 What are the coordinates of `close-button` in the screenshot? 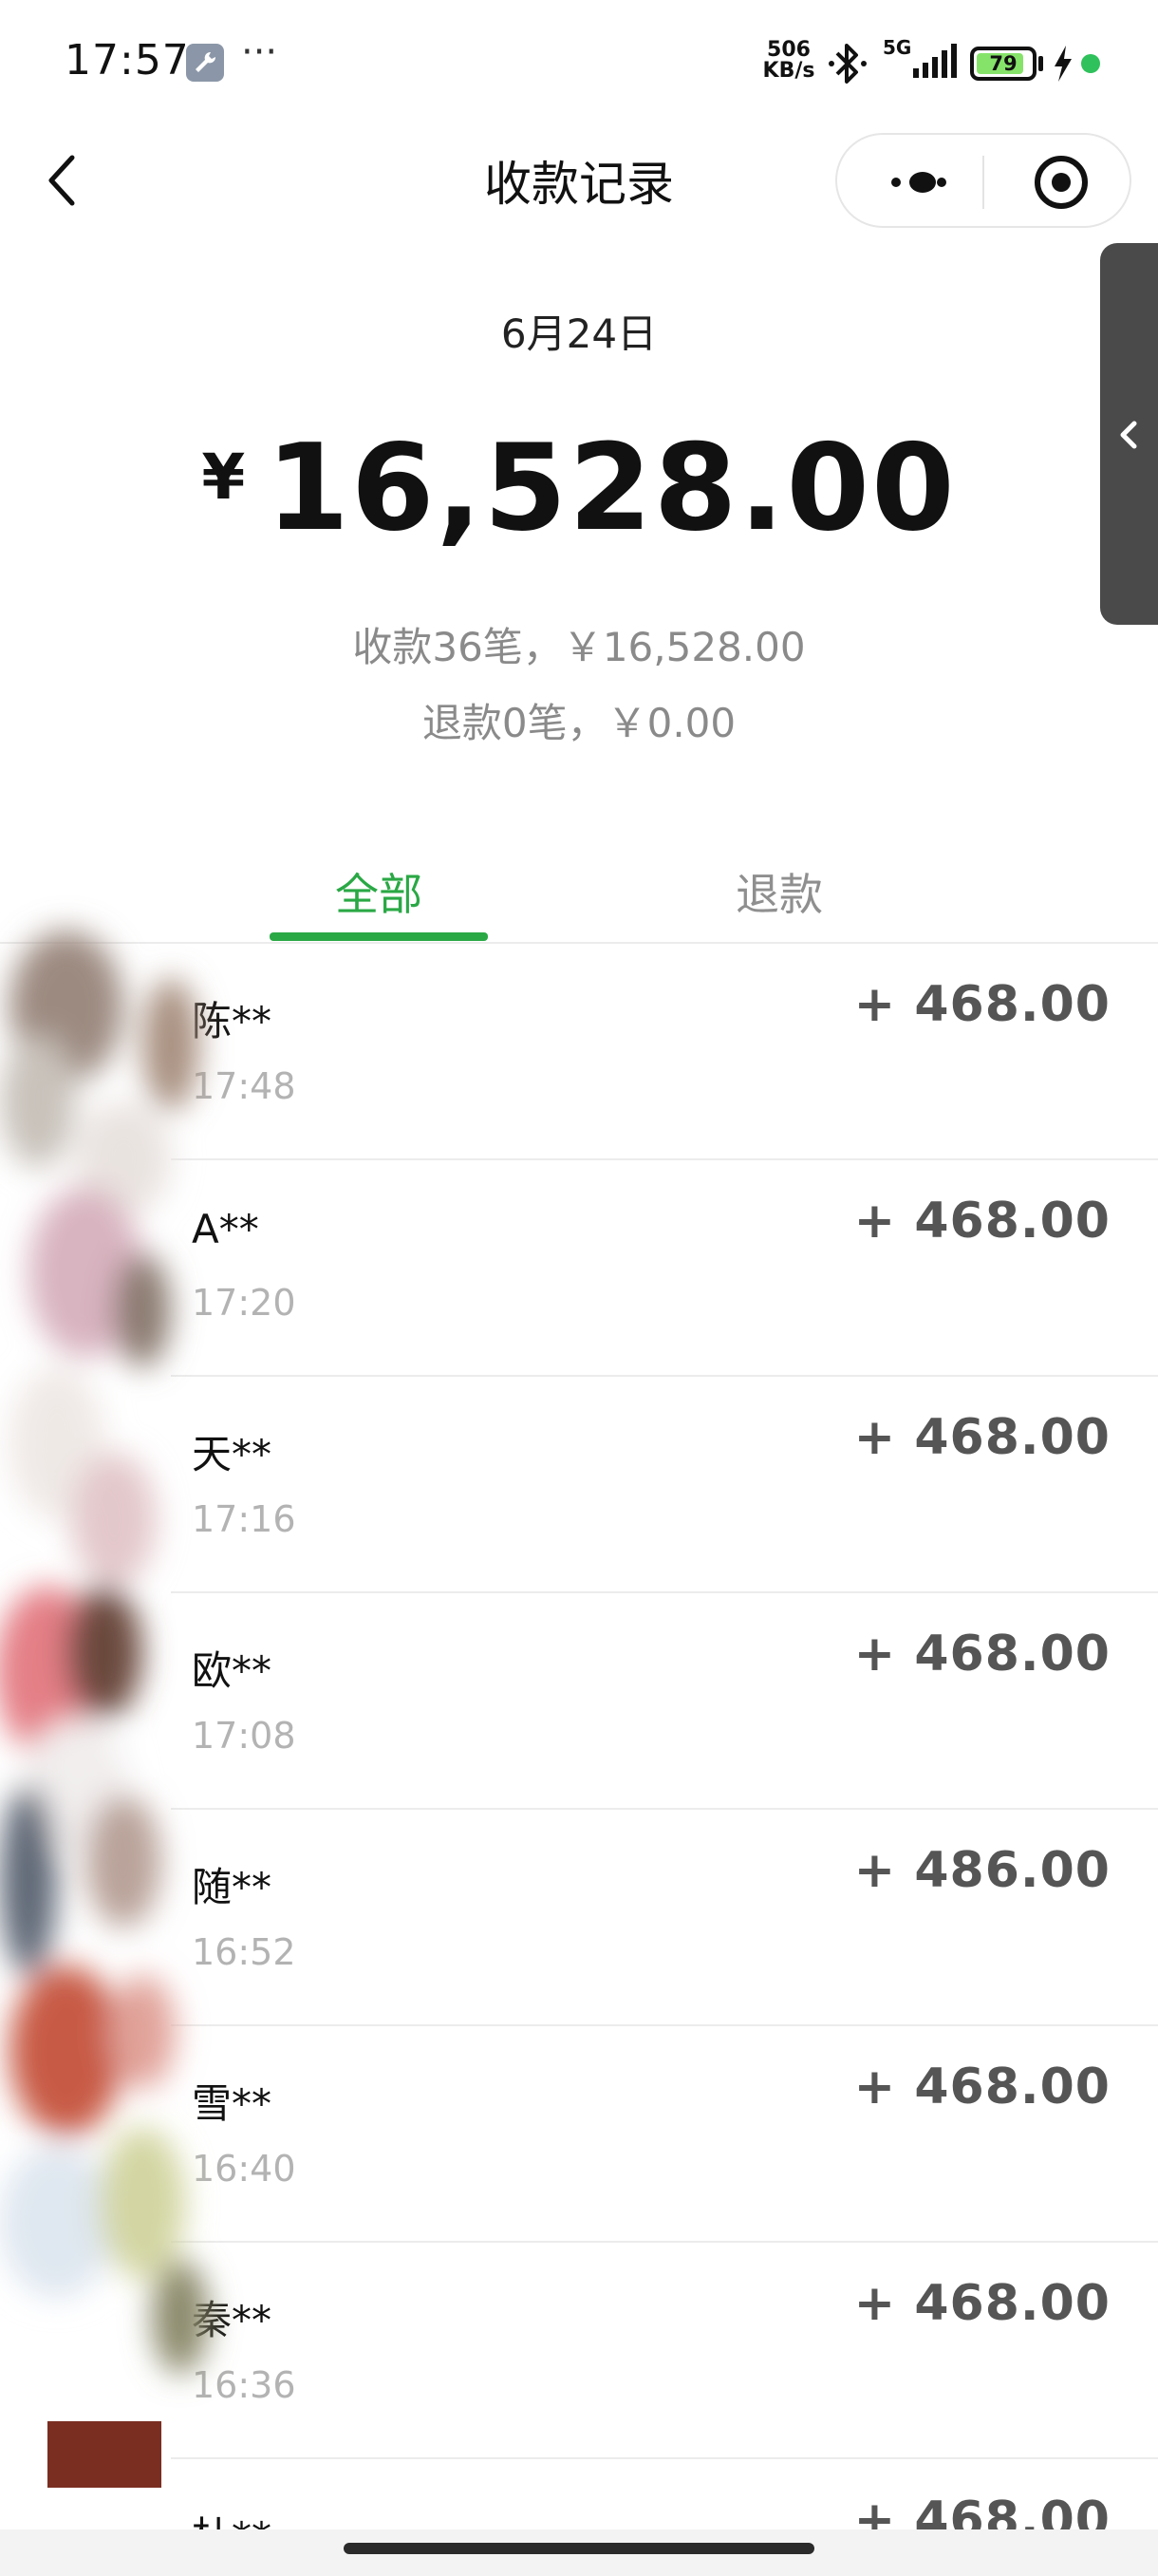 It's located at (1061, 184).